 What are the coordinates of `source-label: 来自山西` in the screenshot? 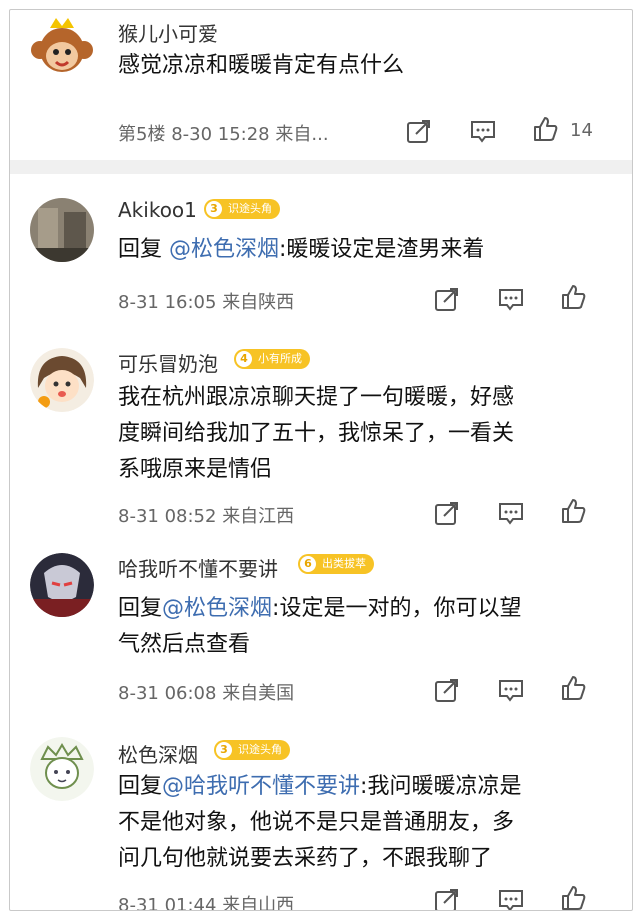 It's located at (258, 903).